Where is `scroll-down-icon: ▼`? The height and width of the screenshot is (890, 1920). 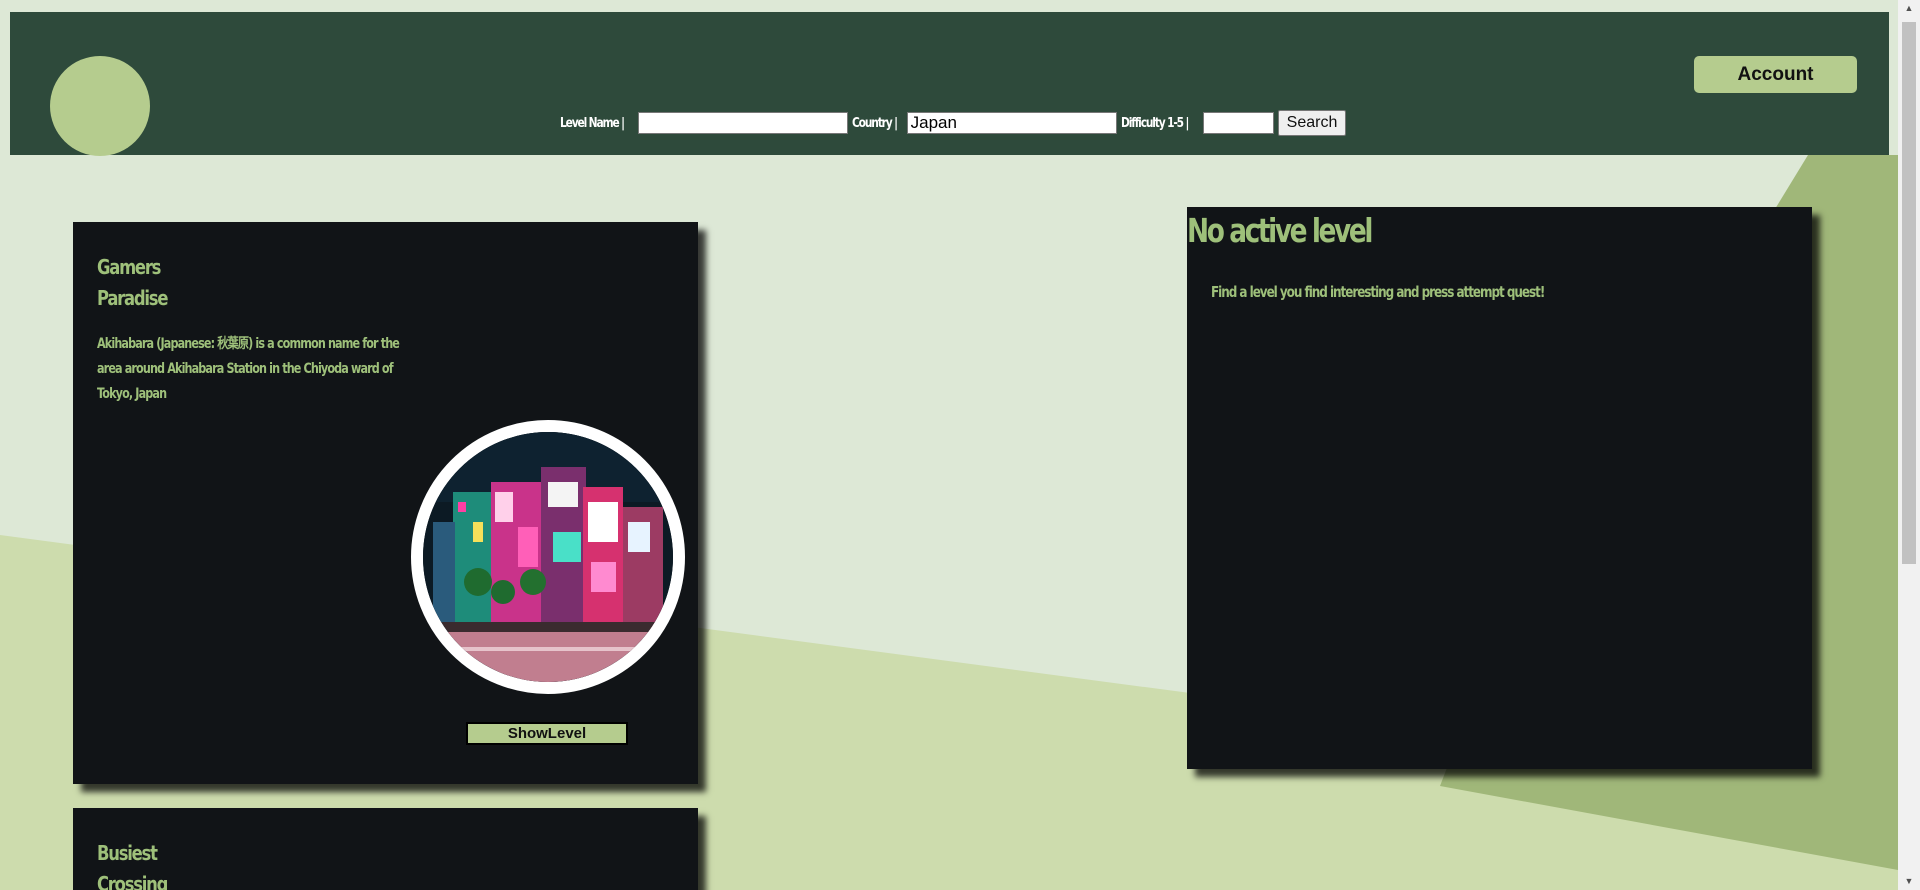 scroll-down-icon: ▼ is located at coordinates (1909, 881).